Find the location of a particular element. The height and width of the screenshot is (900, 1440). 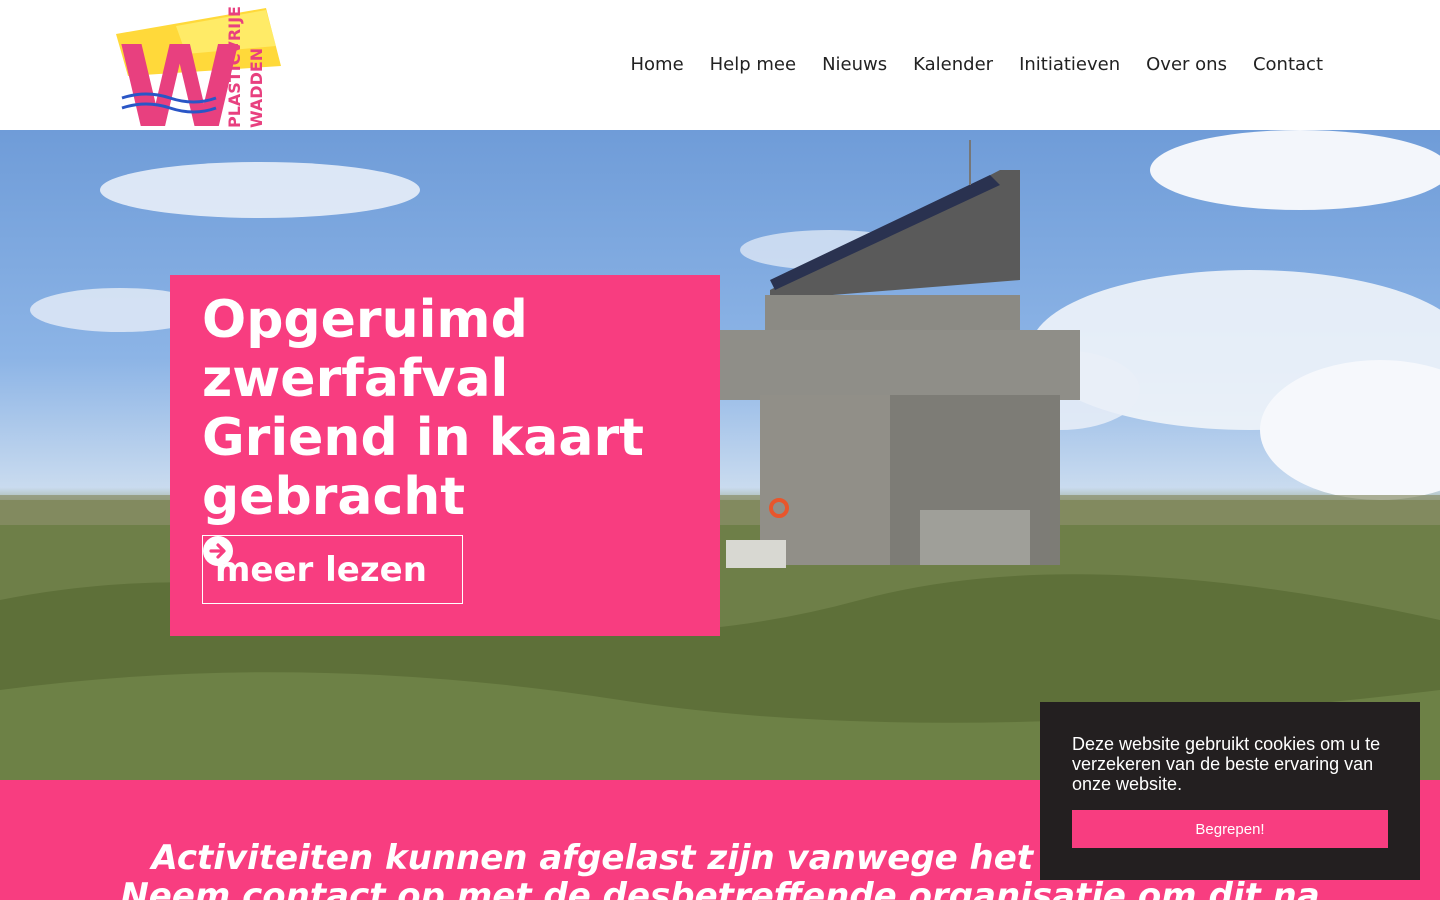

svg-text: W is located at coordinates (180, 76).